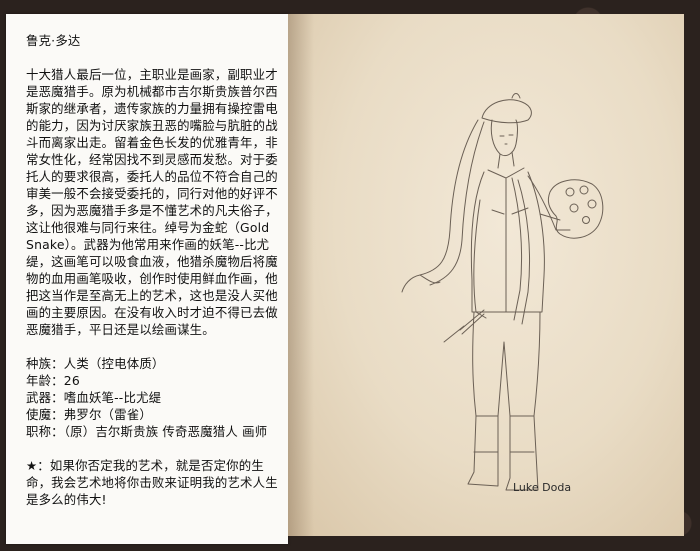 The width and height of the screenshot is (700, 551). What do you see at coordinates (89, 414) in the screenshot?
I see `stat-familiar: 使魔：弗罗尔（雷雀）` at bounding box center [89, 414].